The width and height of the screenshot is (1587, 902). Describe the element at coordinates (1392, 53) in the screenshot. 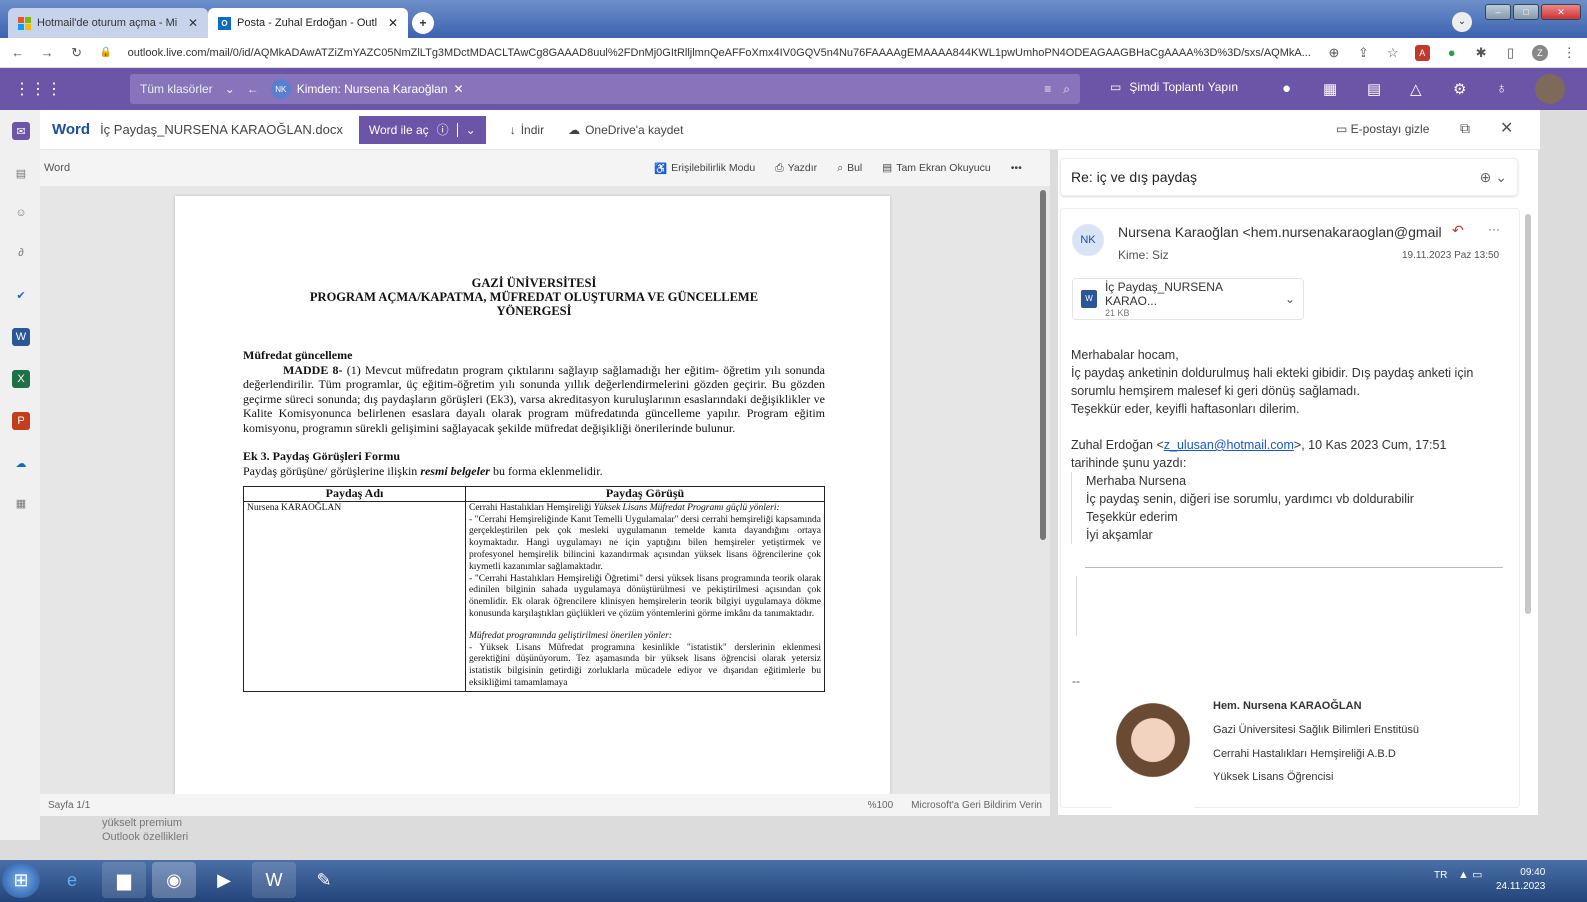

I see `star-icon: ☆` at that location.